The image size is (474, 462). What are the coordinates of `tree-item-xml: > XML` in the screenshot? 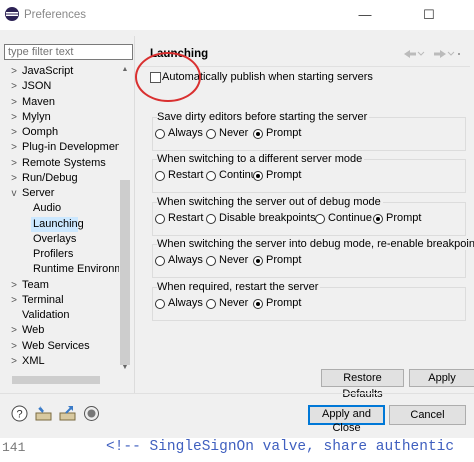 It's located at (59, 361).